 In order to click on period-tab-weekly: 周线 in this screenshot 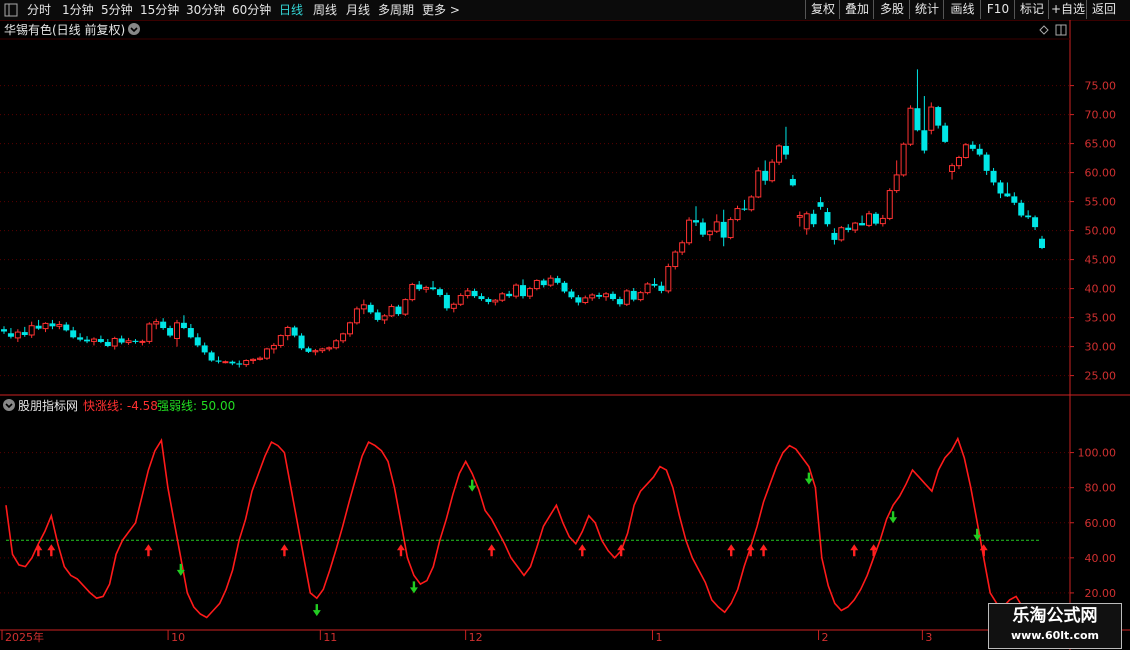, I will do `click(325, 10)`.